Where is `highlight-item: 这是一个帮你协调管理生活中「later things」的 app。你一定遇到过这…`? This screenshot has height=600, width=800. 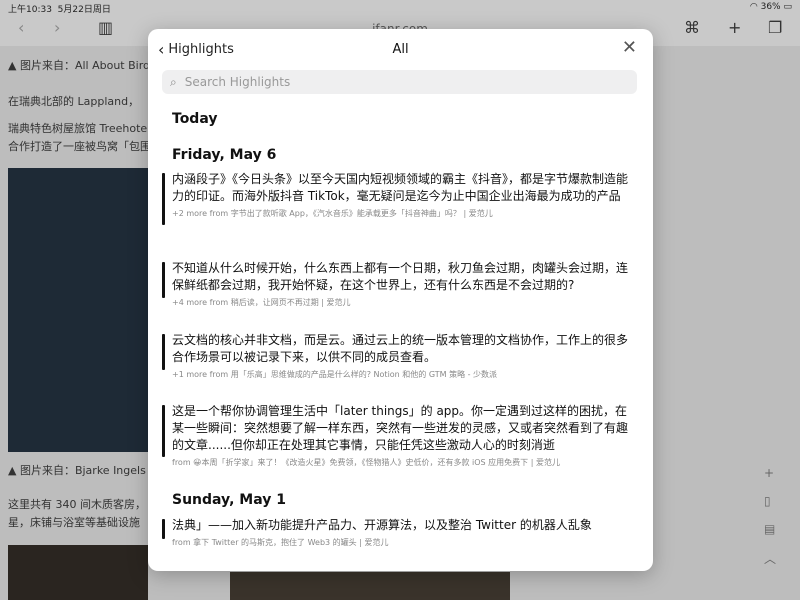 highlight-item: 这是一个帮你协调管理生活中「later things」的 app。你一定遇到过这… is located at coordinates (399, 435).